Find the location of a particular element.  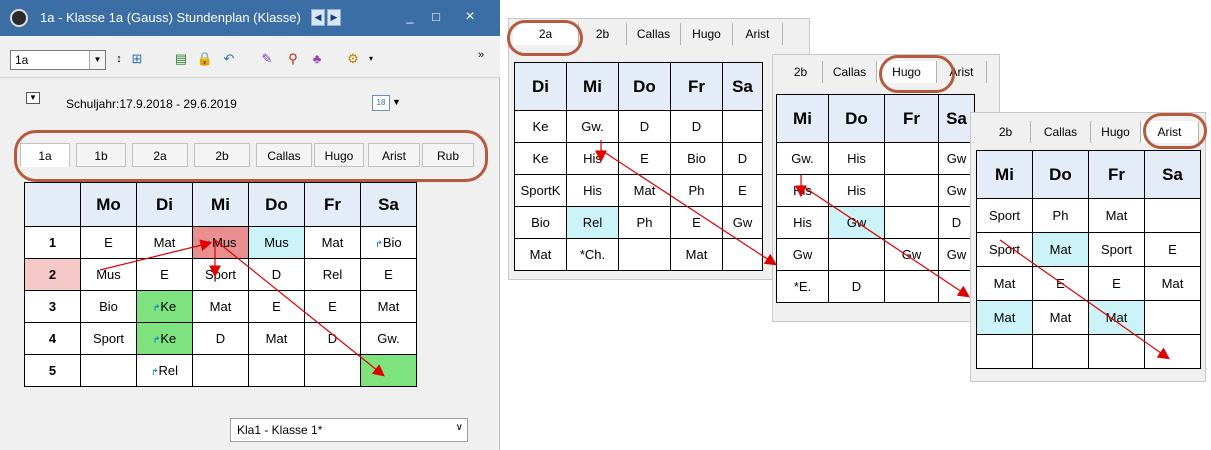

spin-icon: ↕ is located at coordinates (119, 59).